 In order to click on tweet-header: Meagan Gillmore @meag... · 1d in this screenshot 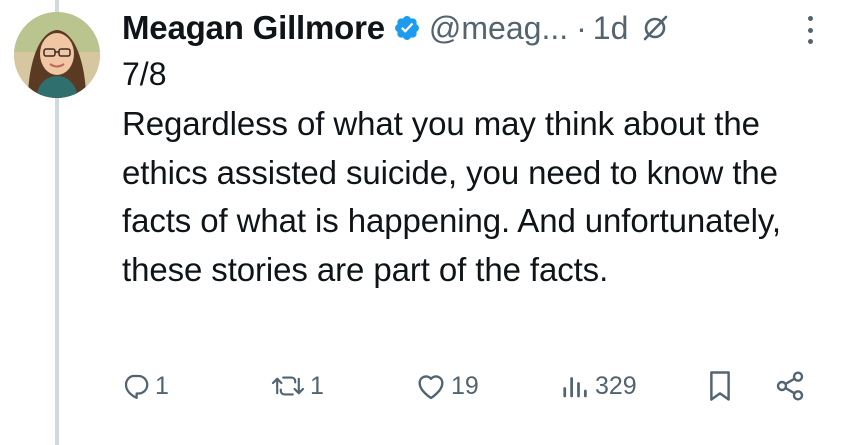, I will do `click(396, 28)`.